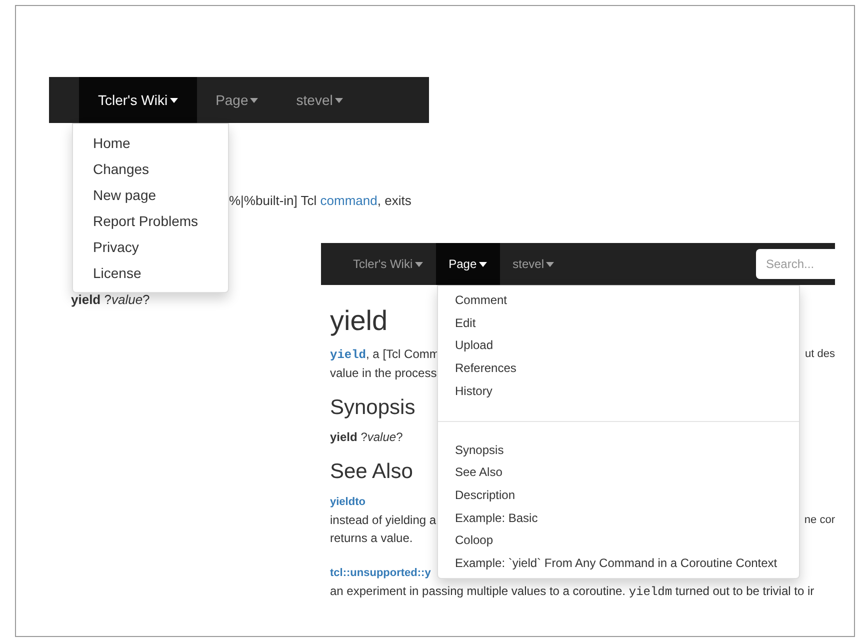  Describe the element at coordinates (150, 169) in the screenshot. I see `menu-item: Changes` at that location.